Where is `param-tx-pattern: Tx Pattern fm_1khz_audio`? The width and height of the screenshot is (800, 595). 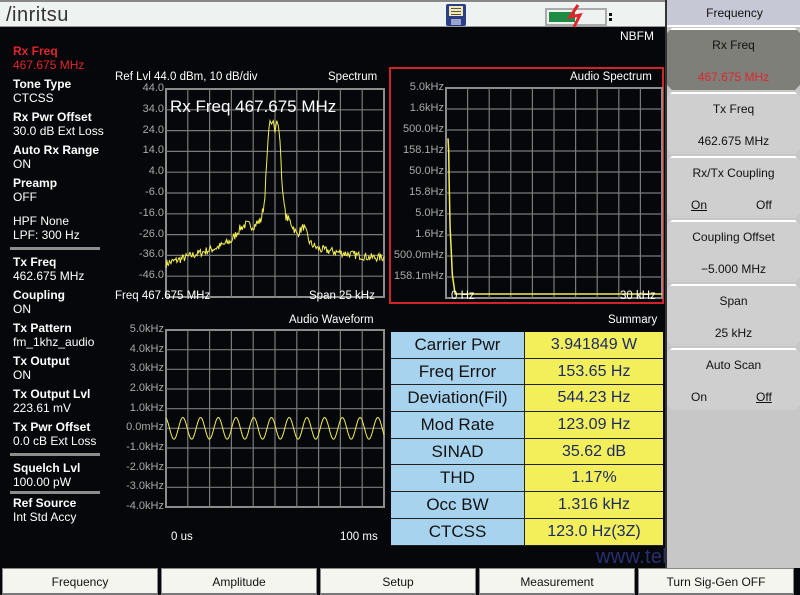
param-tx-pattern: Tx Pattern fm_1khz_audio is located at coordinates (63, 335).